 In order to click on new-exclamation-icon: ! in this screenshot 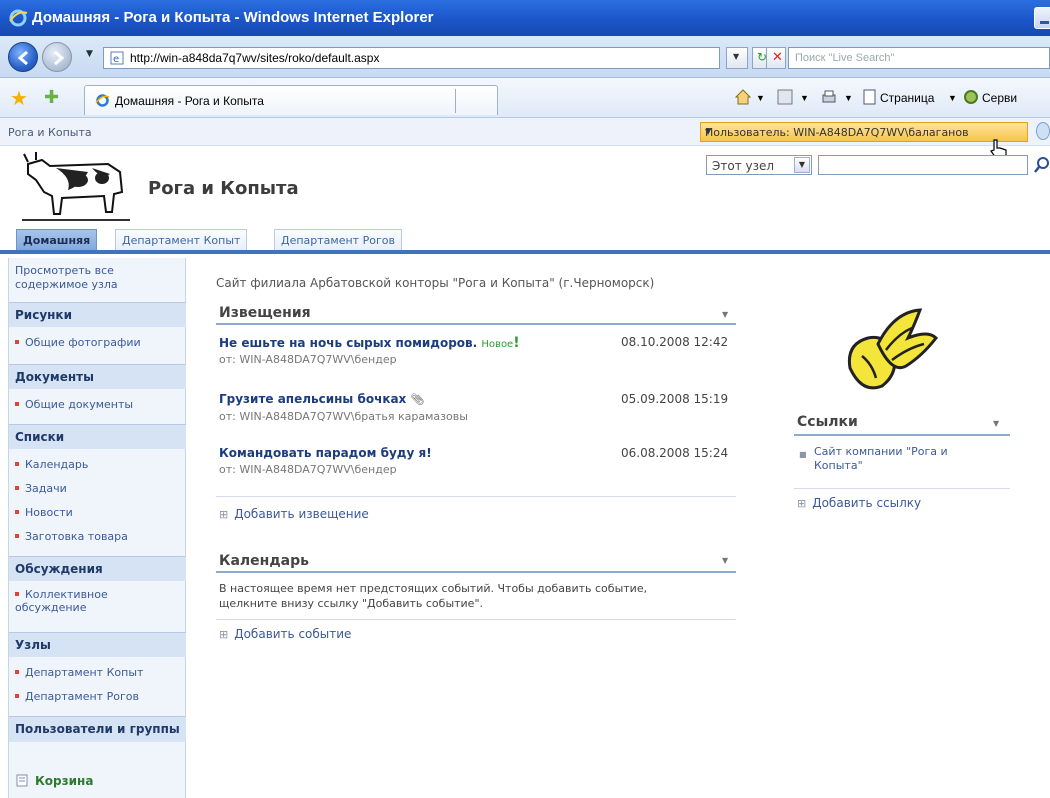, I will do `click(516, 343)`.